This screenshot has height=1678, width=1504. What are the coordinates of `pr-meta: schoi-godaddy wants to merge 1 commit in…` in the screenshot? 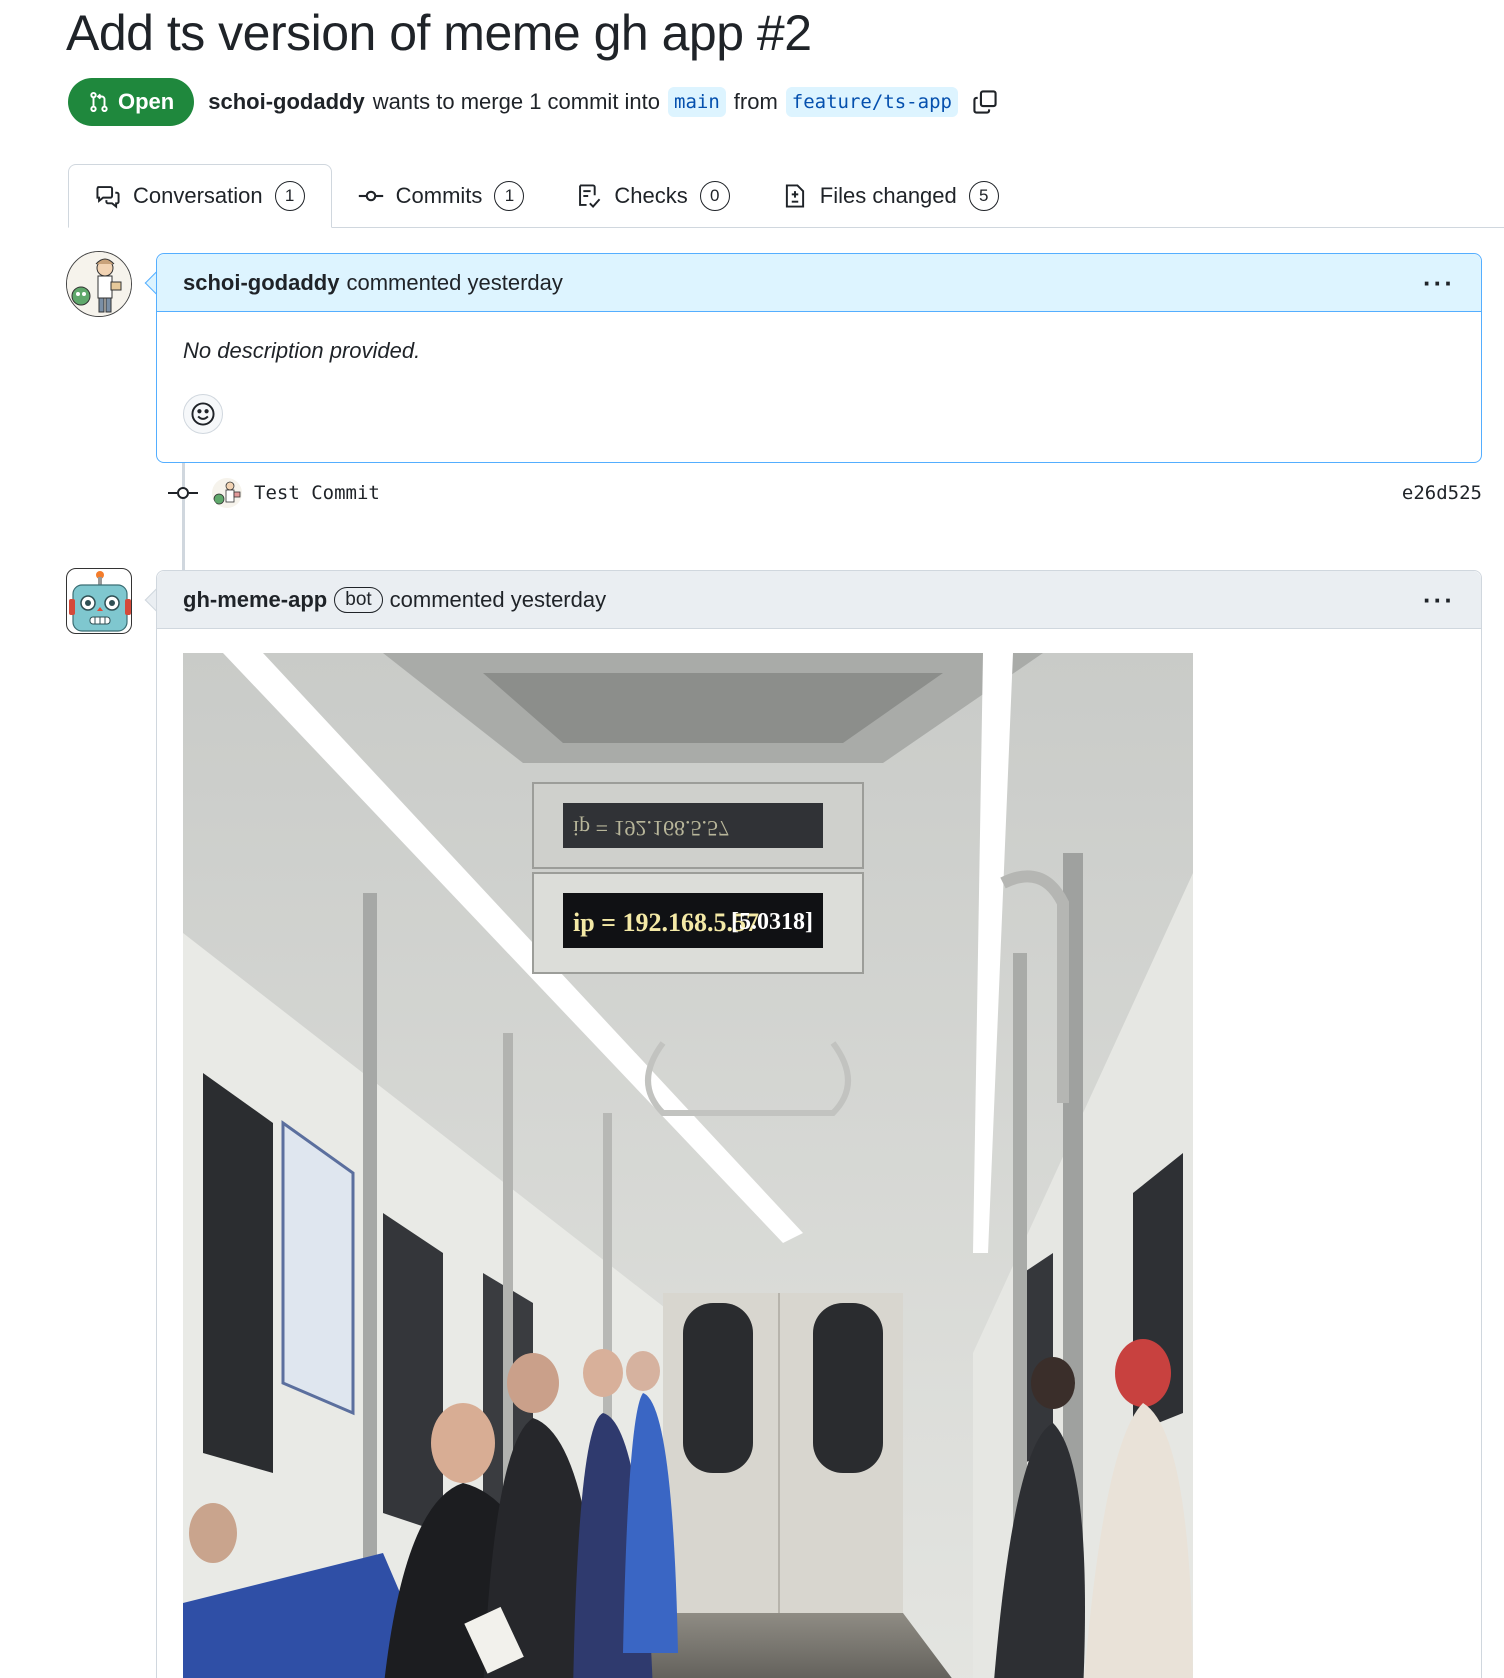 It's located at (603, 102).